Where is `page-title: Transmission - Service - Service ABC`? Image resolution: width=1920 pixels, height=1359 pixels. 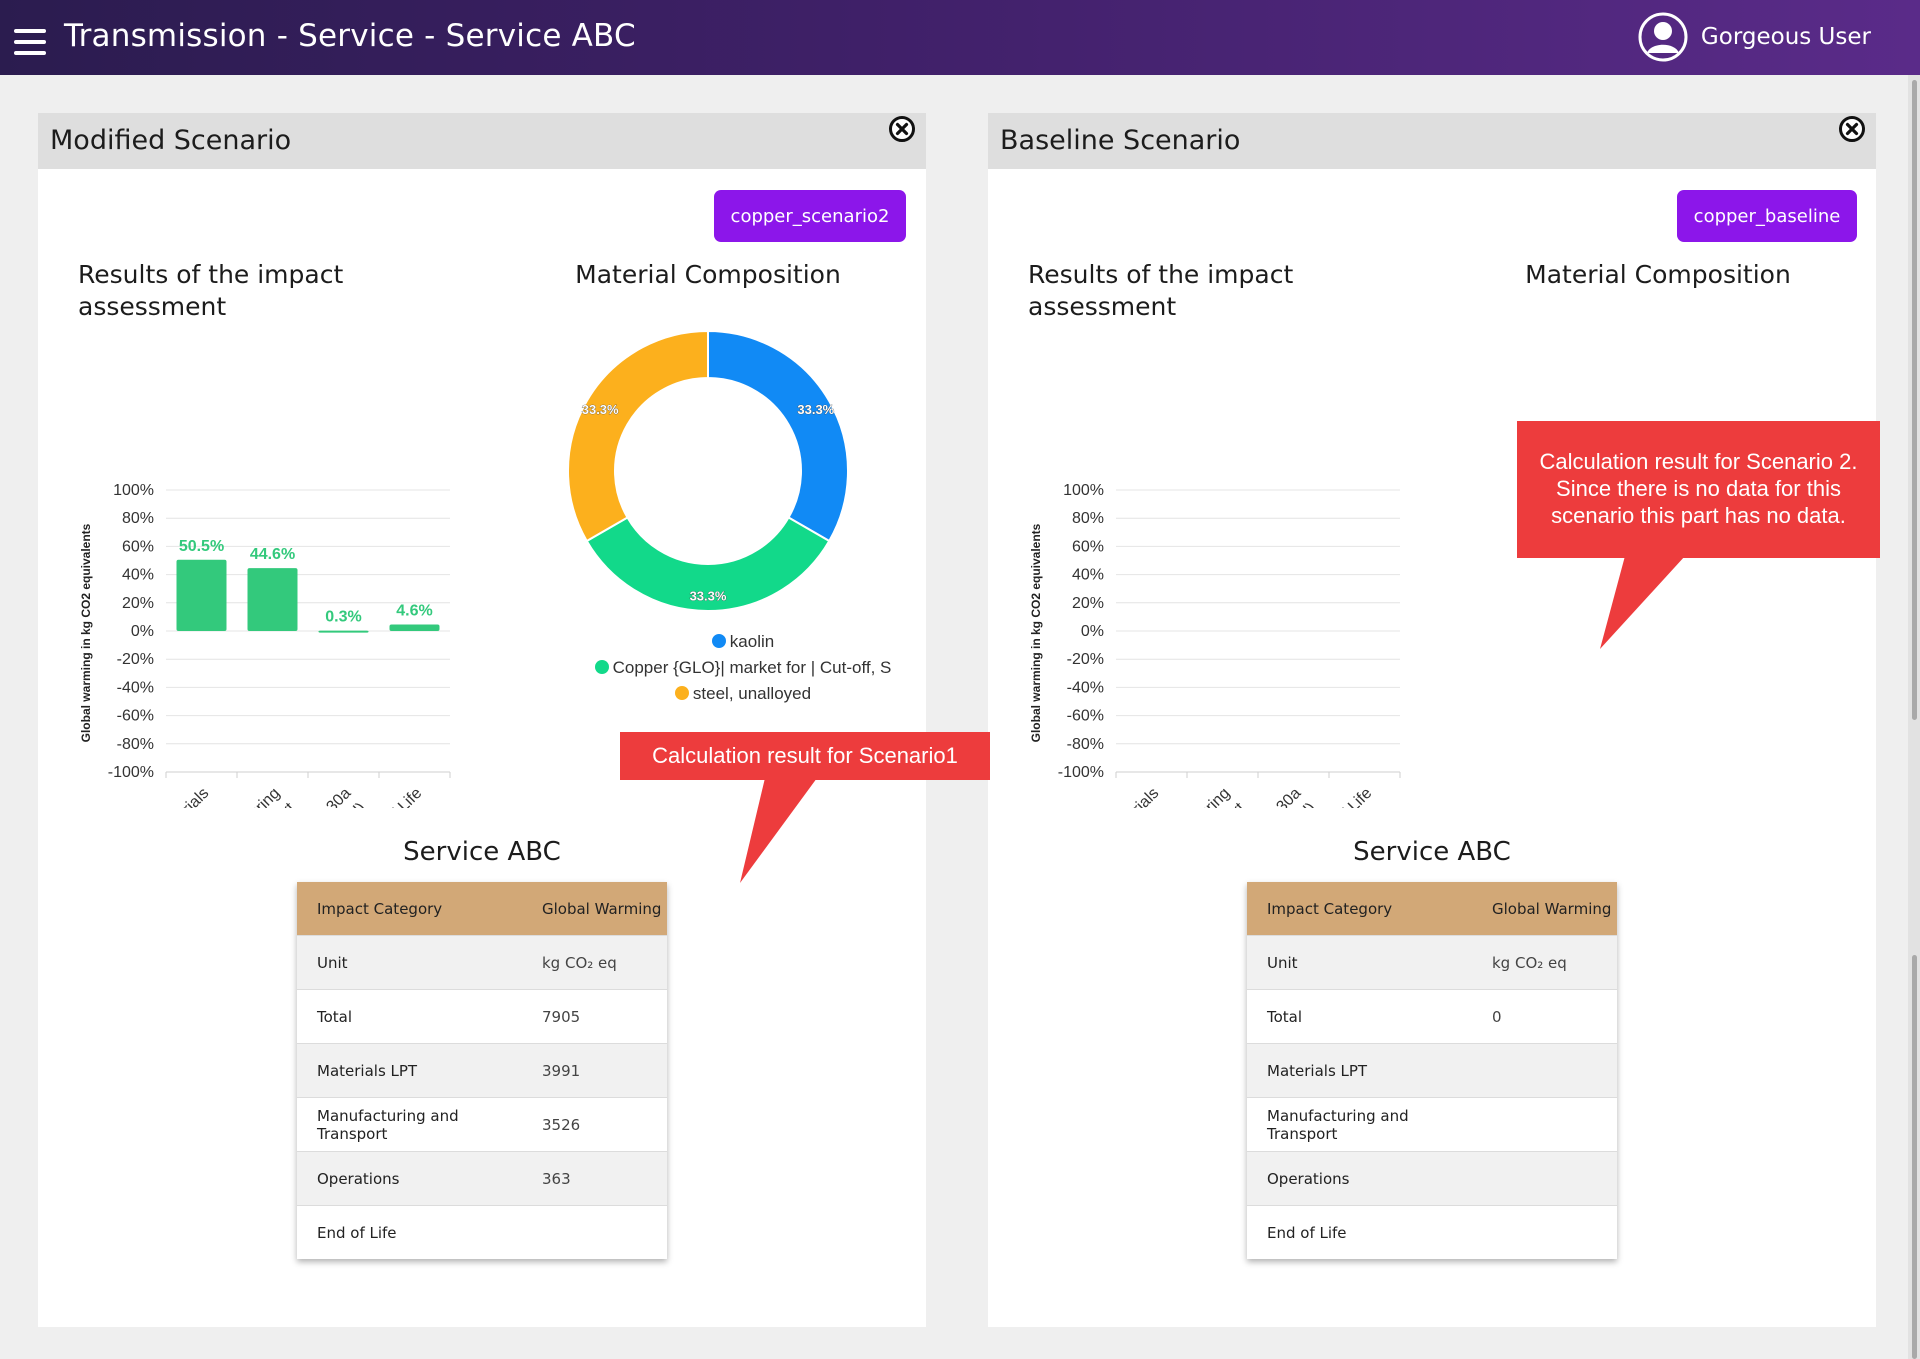 page-title: Transmission - Service - Service ABC is located at coordinates (350, 36).